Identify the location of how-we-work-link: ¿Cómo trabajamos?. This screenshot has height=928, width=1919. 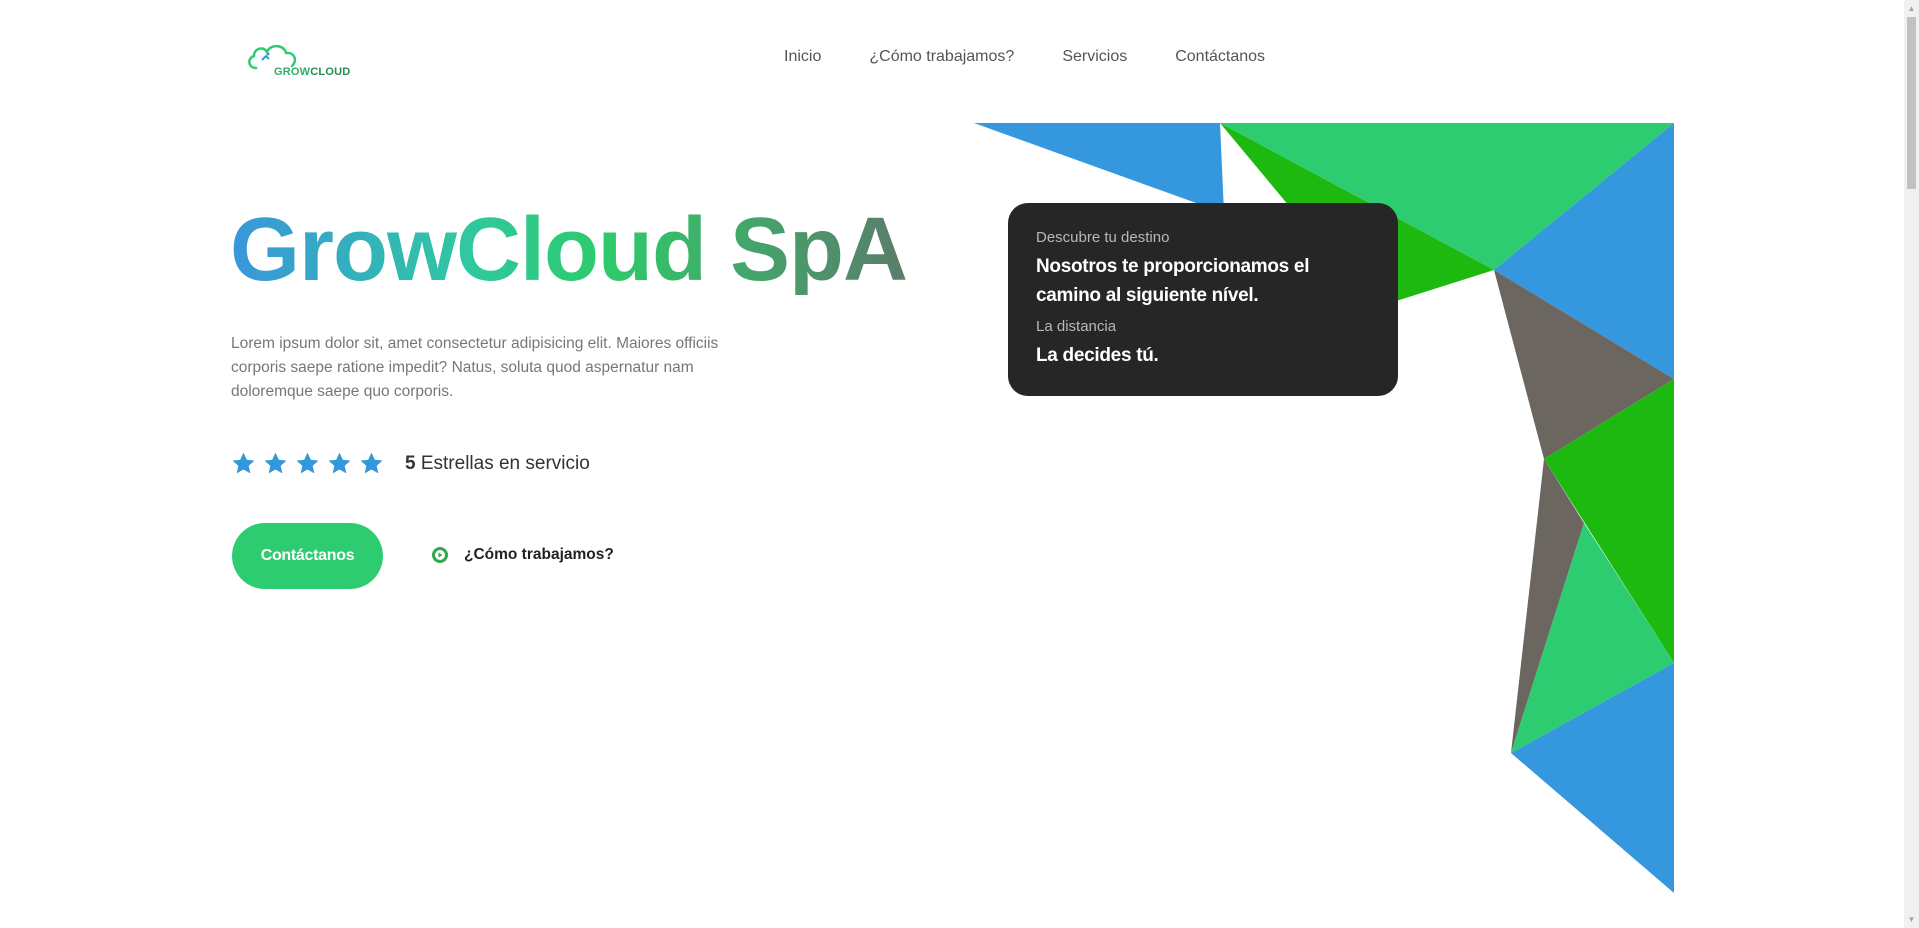
(522, 555).